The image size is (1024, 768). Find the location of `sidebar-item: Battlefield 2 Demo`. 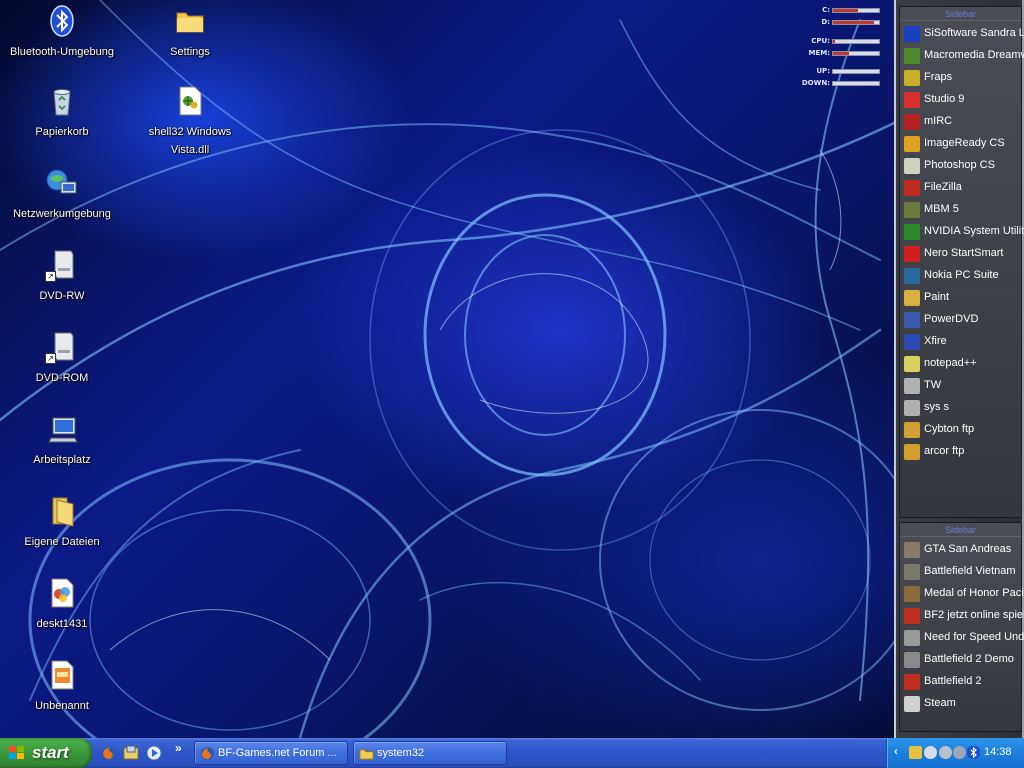

sidebar-item: Battlefield 2 Demo is located at coordinates (963, 660).